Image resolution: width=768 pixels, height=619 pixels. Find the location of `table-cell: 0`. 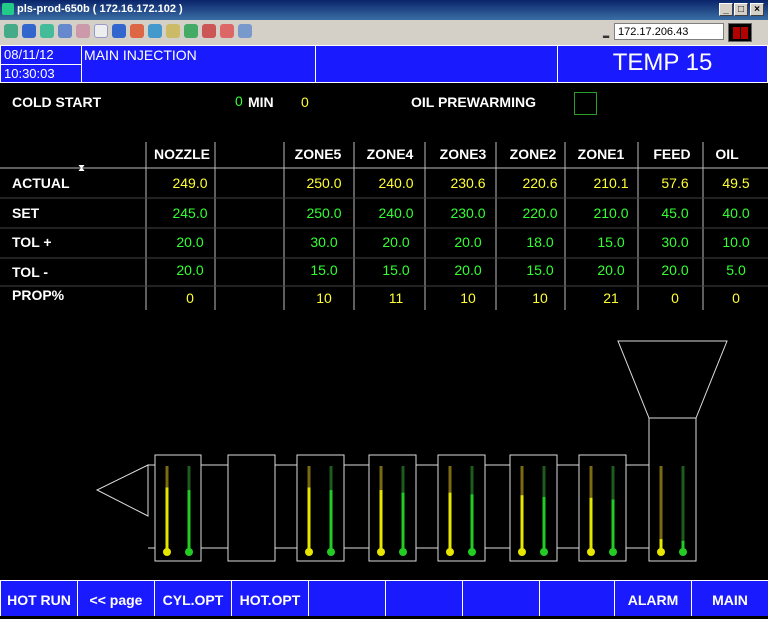

table-cell: 0 is located at coordinates (736, 298).